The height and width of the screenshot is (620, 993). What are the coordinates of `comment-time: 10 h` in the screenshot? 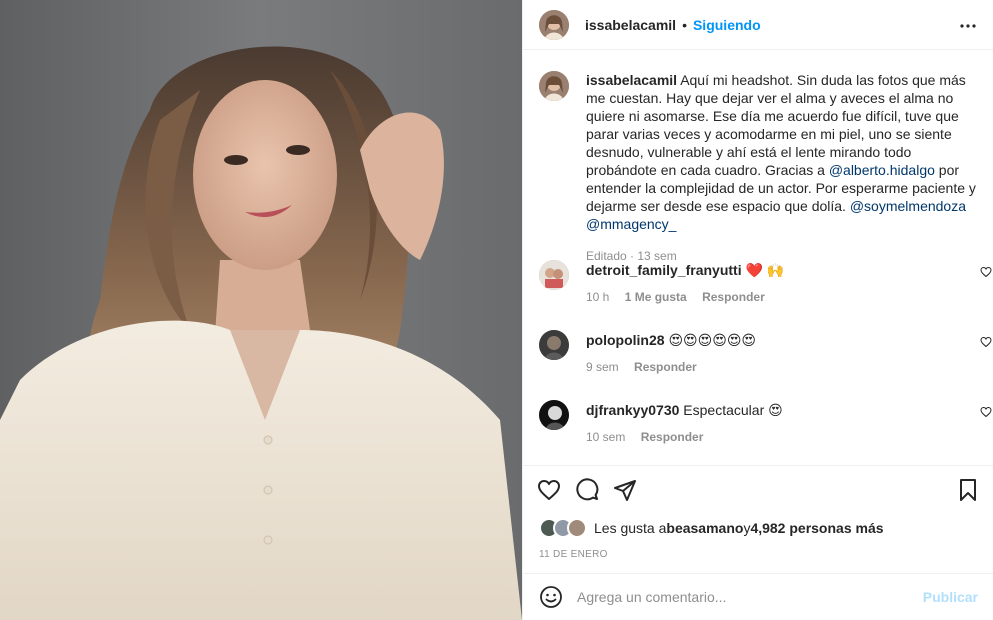 It's located at (598, 297).